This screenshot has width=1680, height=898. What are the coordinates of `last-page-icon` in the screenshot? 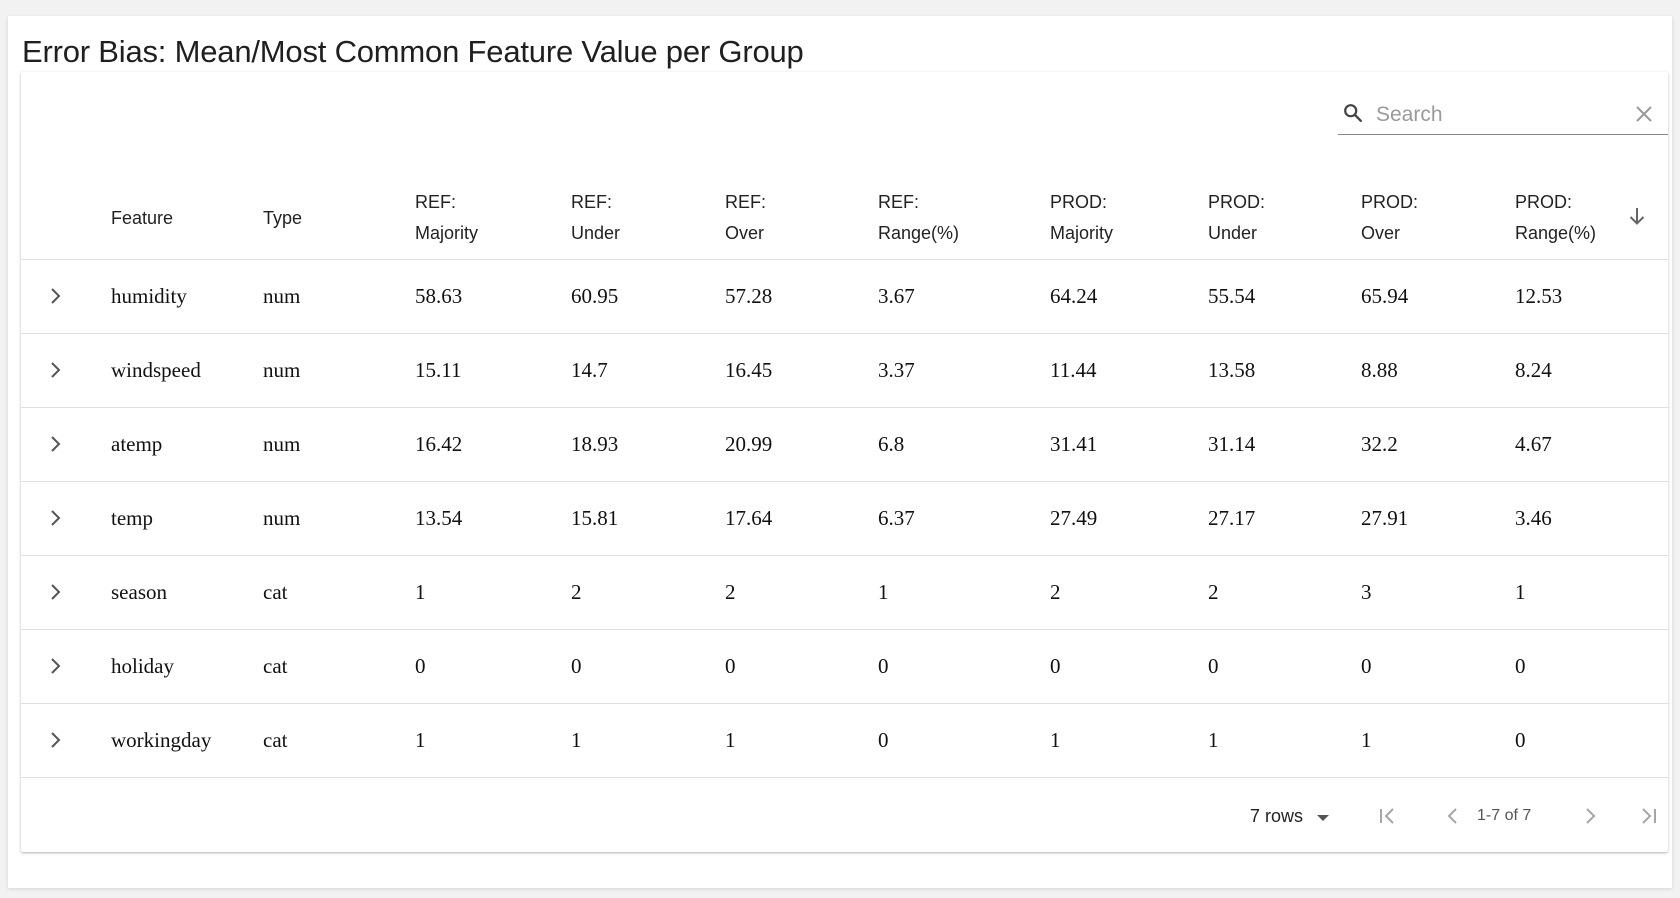 It's located at (1648, 816).